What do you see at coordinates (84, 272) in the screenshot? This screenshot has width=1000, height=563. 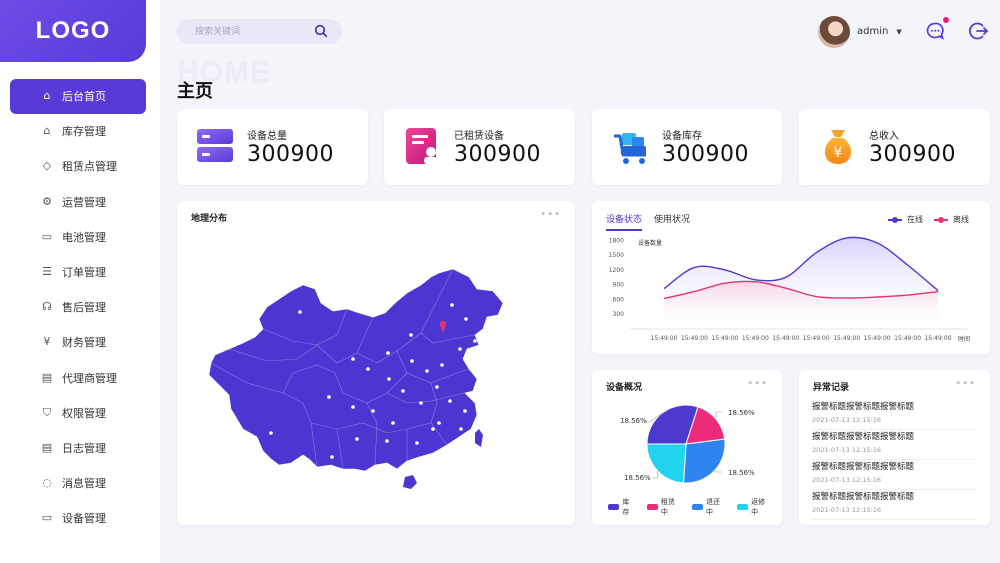 I see `sidebar-item-label: 订单管理` at bounding box center [84, 272].